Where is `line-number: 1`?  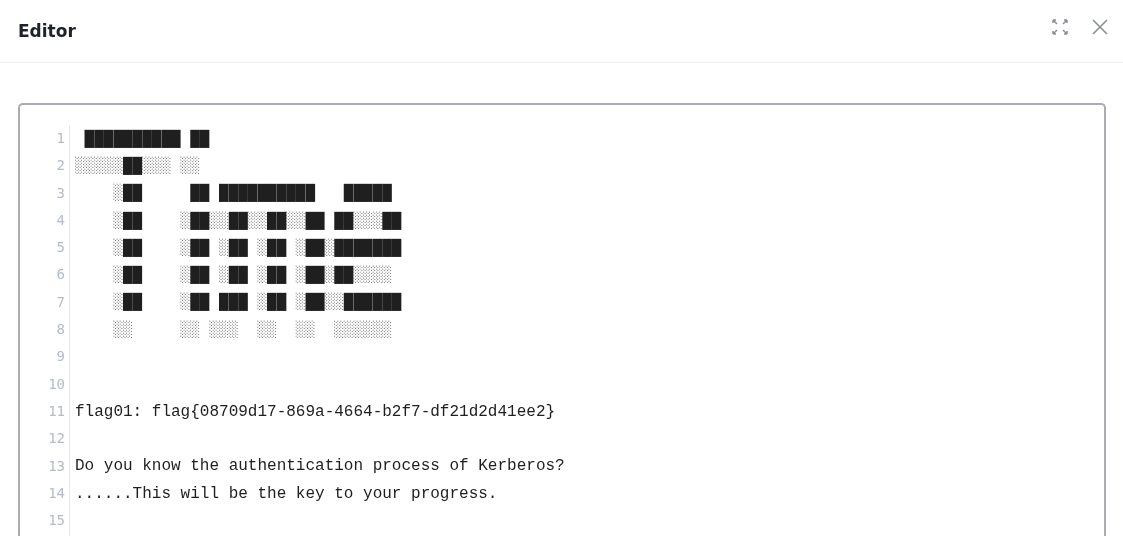
line-number: 1 is located at coordinates (60, 138).